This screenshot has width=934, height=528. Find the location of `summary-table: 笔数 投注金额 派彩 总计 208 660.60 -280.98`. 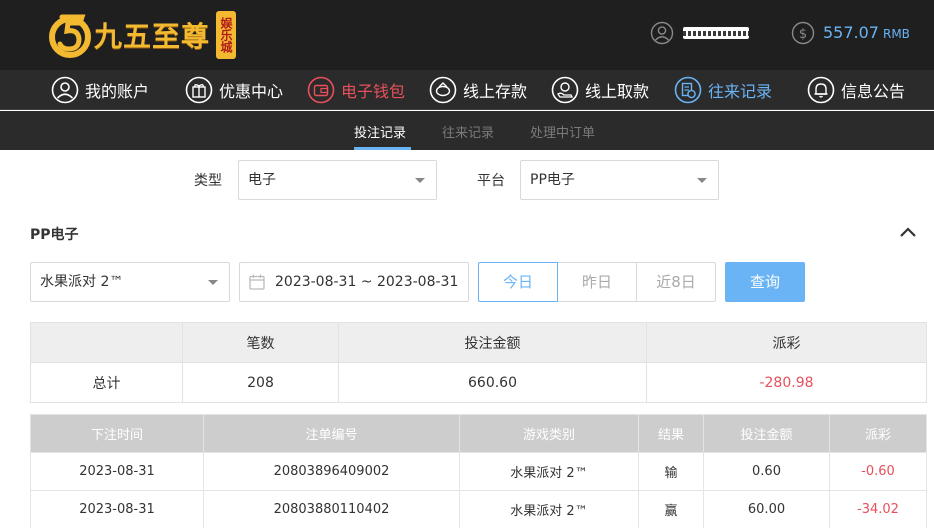

summary-table: 笔数 投注金额 派彩 总计 208 660.60 -280.98 is located at coordinates (478, 362).